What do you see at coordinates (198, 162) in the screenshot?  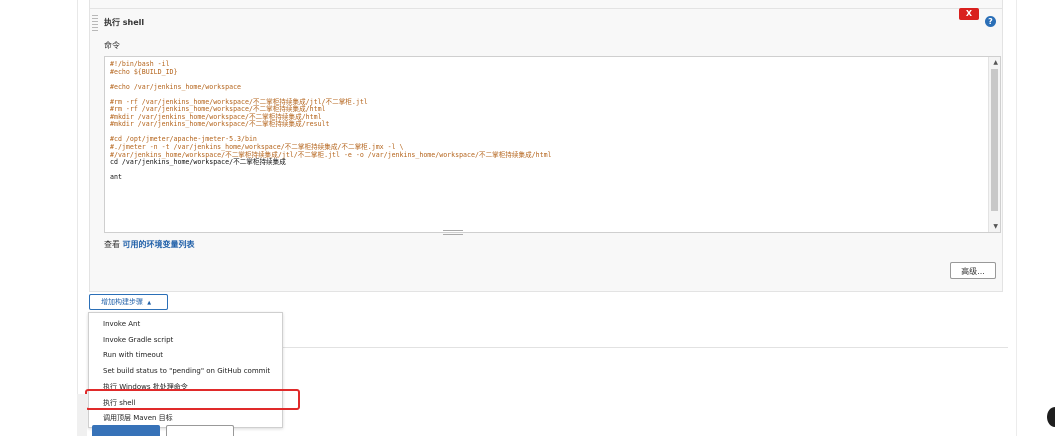 I see `code-line: cd /var/jenkins_home/workspace/不二掌柜持续集成` at bounding box center [198, 162].